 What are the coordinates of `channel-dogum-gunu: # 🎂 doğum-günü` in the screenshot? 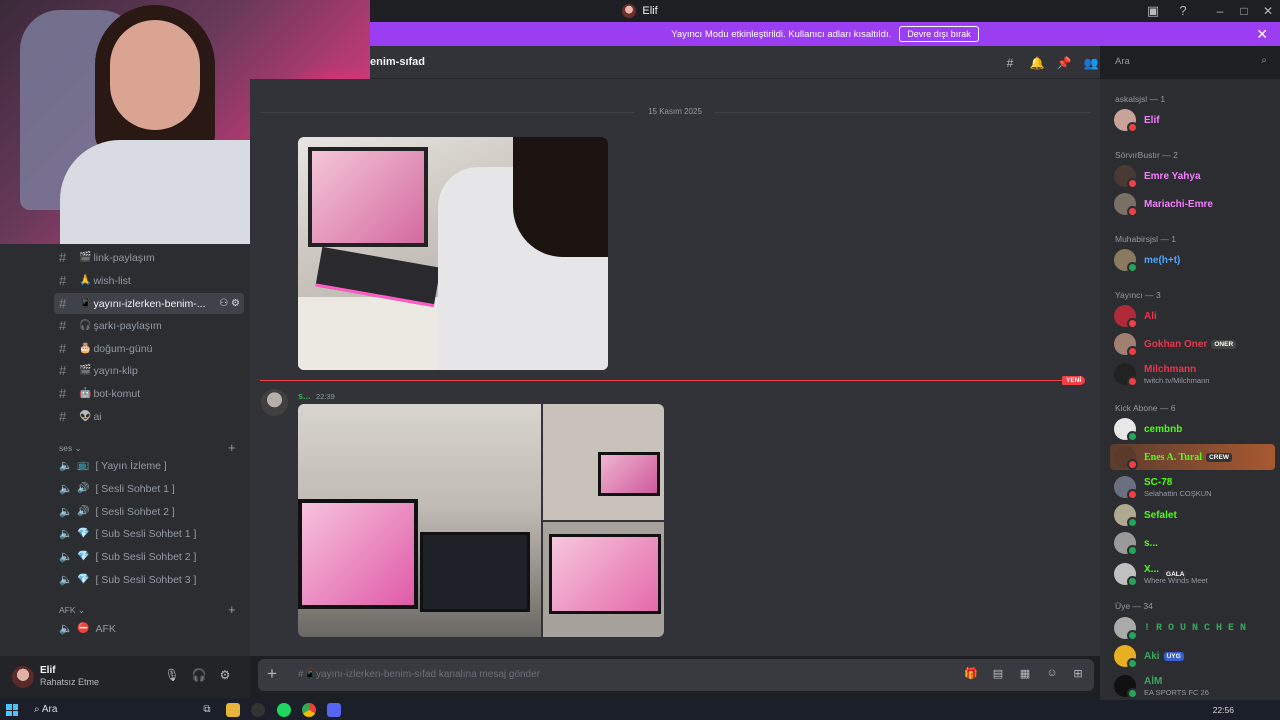 It's located at (149, 348).